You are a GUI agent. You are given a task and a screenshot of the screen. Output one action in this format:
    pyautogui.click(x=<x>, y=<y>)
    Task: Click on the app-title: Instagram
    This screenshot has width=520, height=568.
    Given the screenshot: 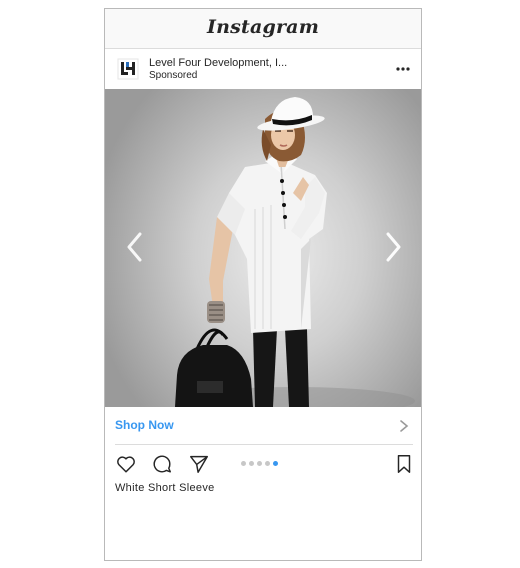 What is the action you would take?
    pyautogui.click(x=263, y=27)
    